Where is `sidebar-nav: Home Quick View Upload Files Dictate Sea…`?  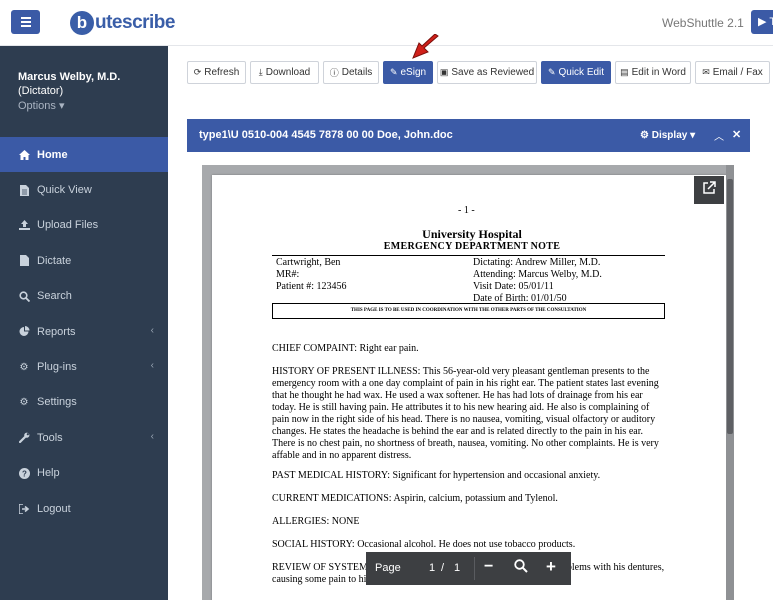 sidebar-nav: Home Quick View Upload Files Dictate Sea… is located at coordinates (84, 331).